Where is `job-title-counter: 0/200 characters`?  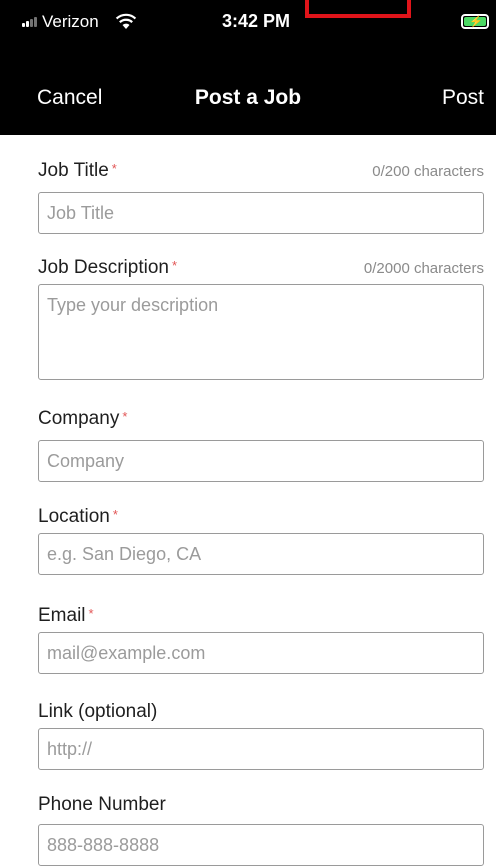
job-title-counter: 0/200 characters is located at coordinates (428, 171).